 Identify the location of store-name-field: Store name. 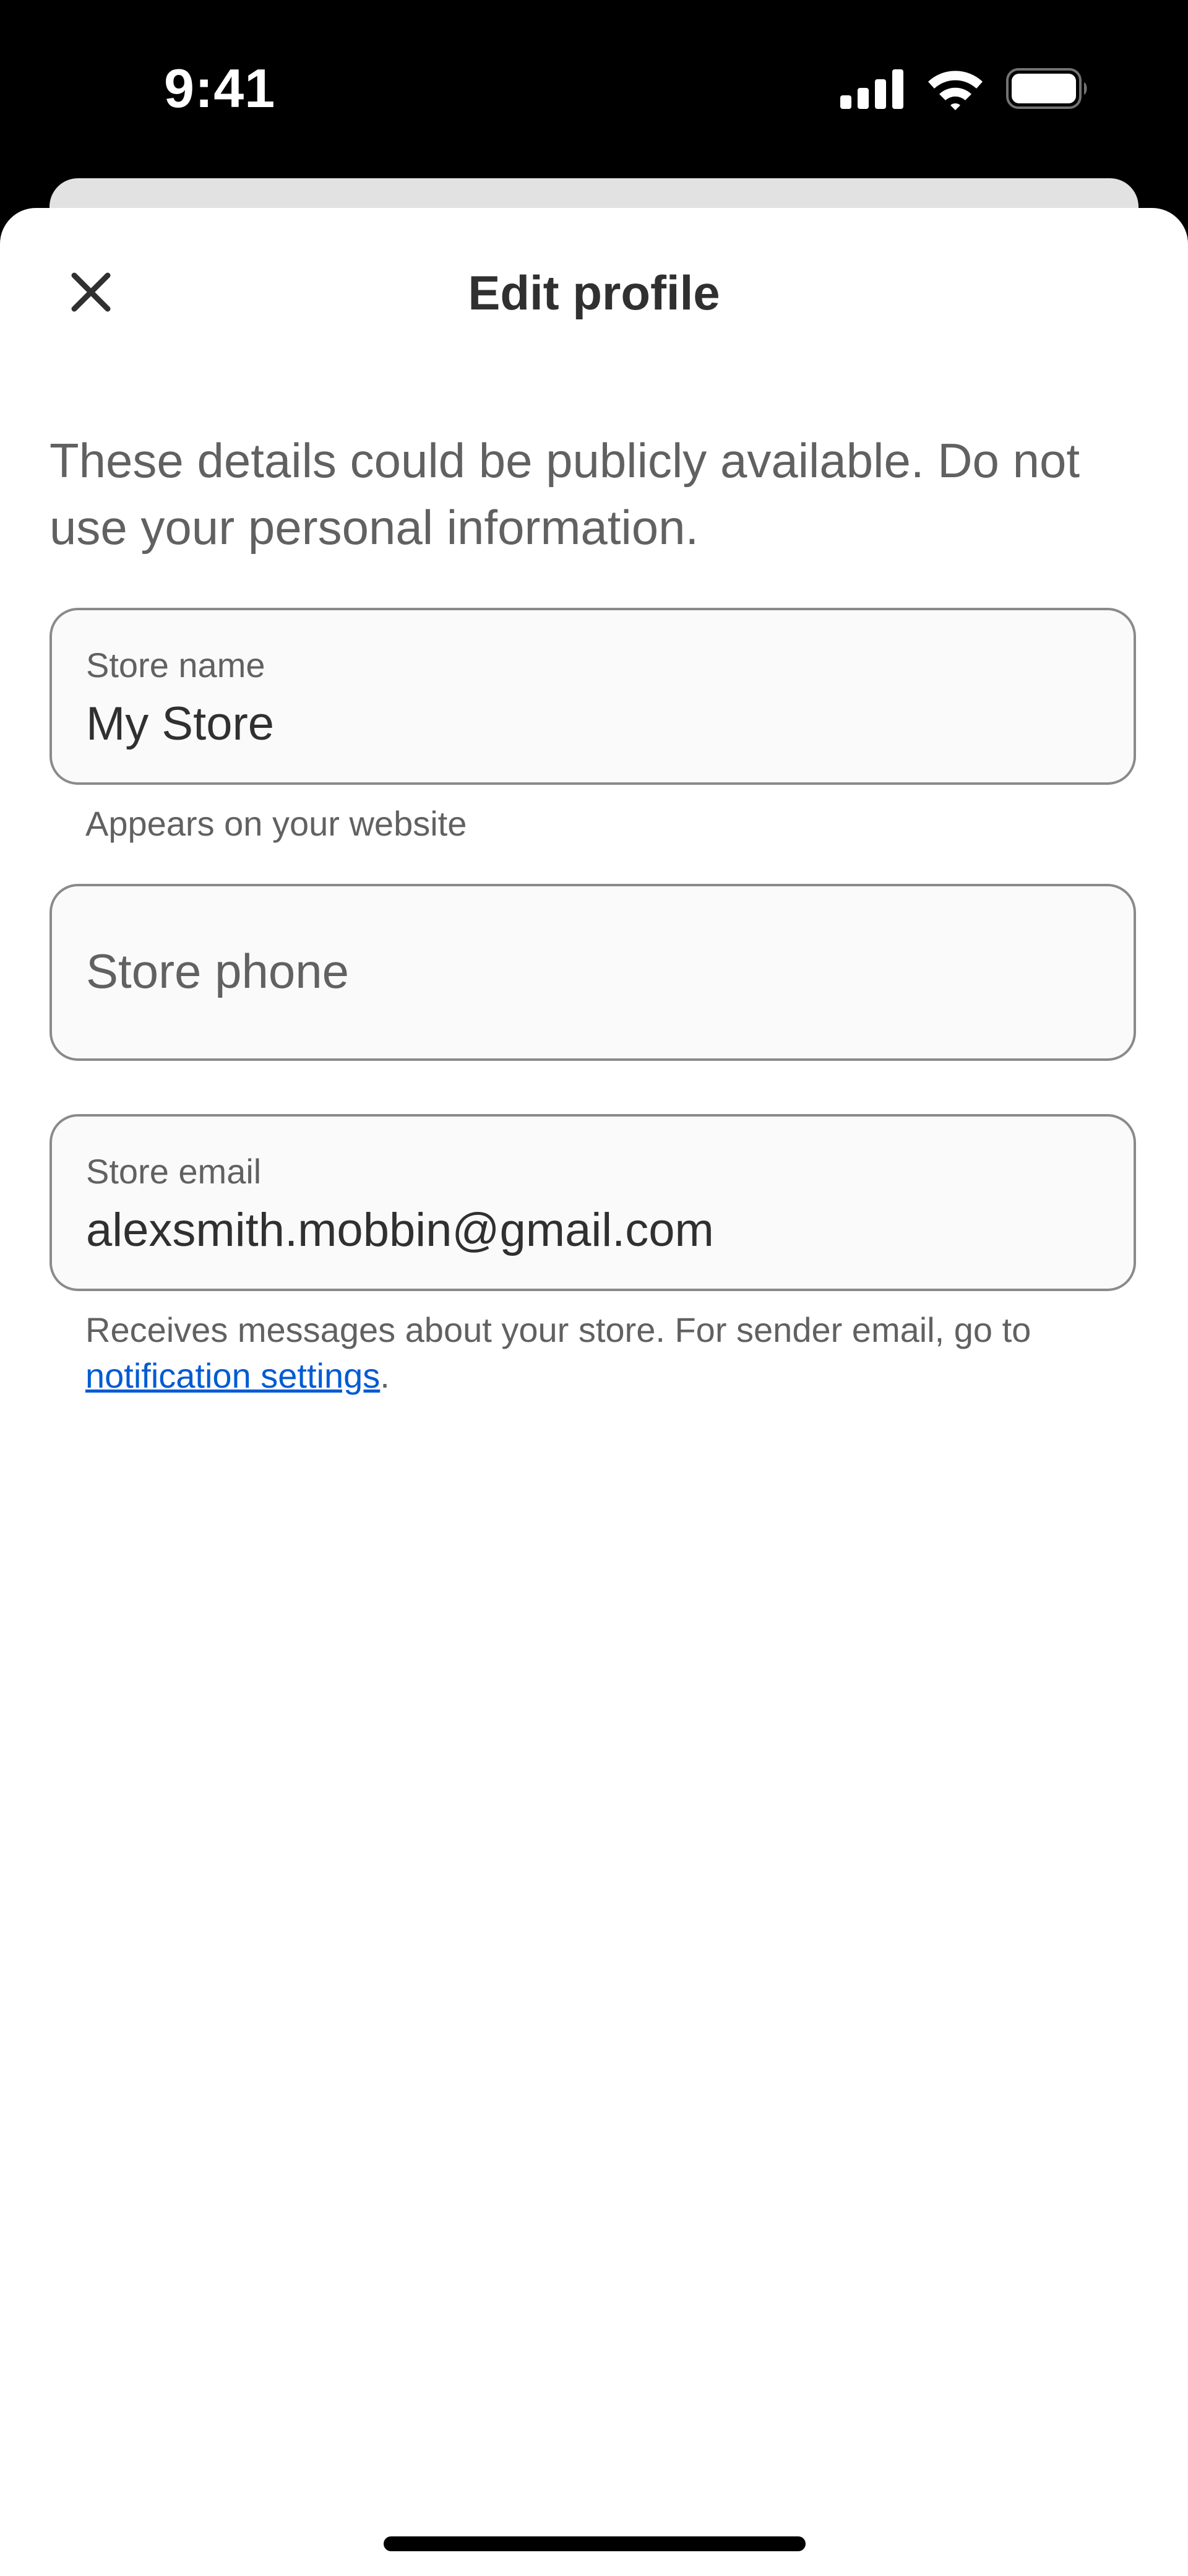
(593, 696).